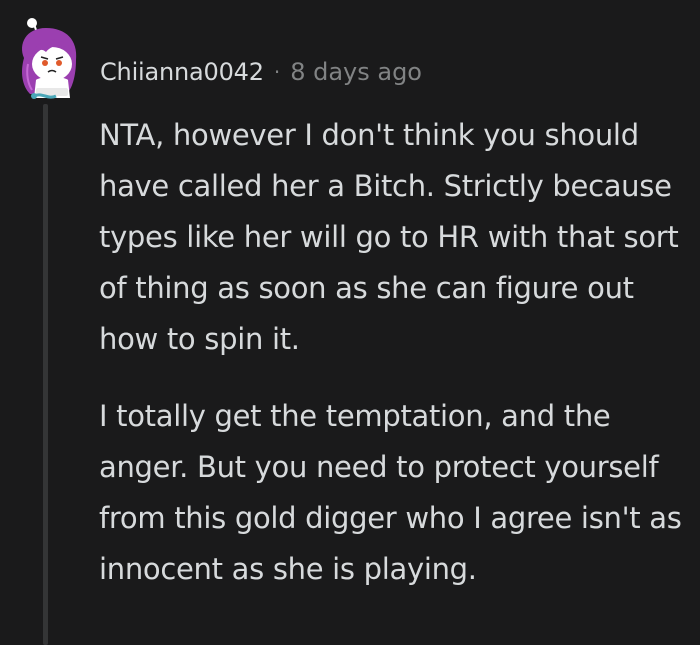 This screenshot has height=645, width=700. Describe the element at coordinates (182, 72) in the screenshot. I see `username-link: Chiianna0042` at that location.